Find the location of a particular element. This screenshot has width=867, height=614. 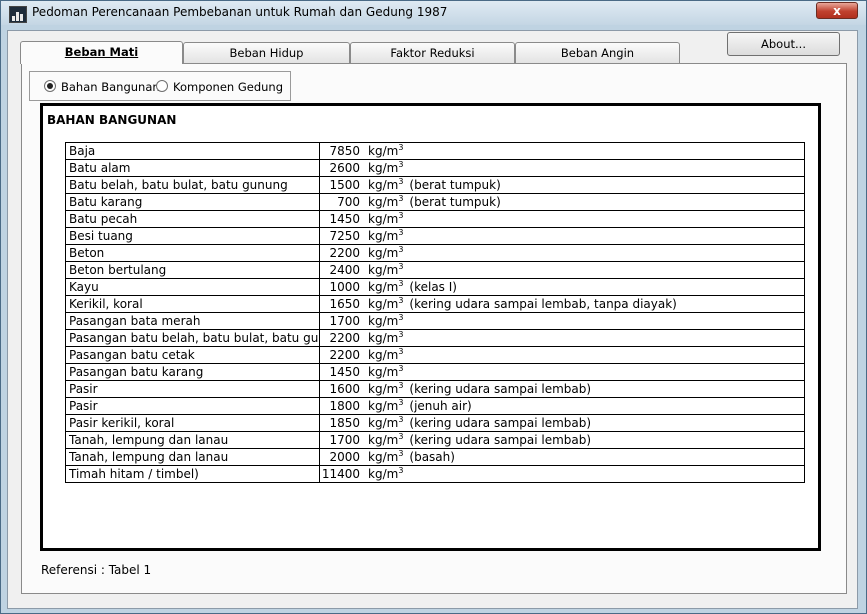

table-row: Besi tuang 7250 kg/m3 is located at coordinates (435, 236).